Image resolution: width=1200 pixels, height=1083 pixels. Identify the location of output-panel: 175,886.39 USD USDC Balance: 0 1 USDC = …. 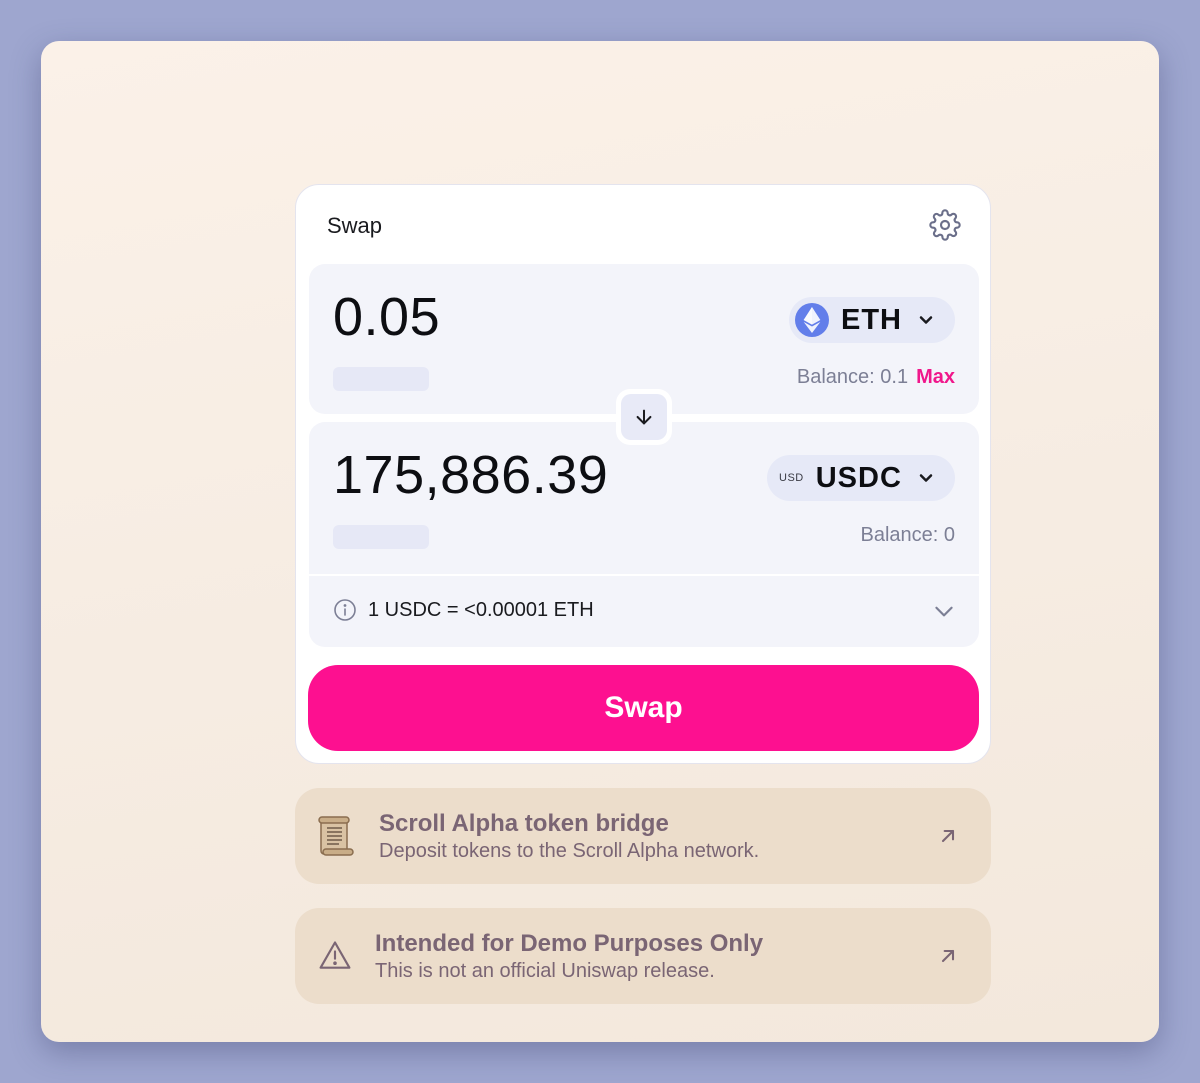
(644, 534).